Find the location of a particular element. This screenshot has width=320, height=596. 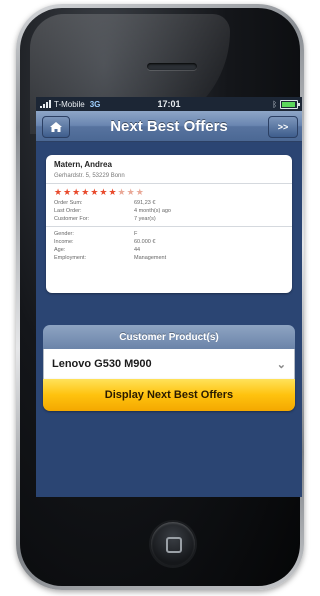

field-label: Last Order: is located at coordinates (68, 211).